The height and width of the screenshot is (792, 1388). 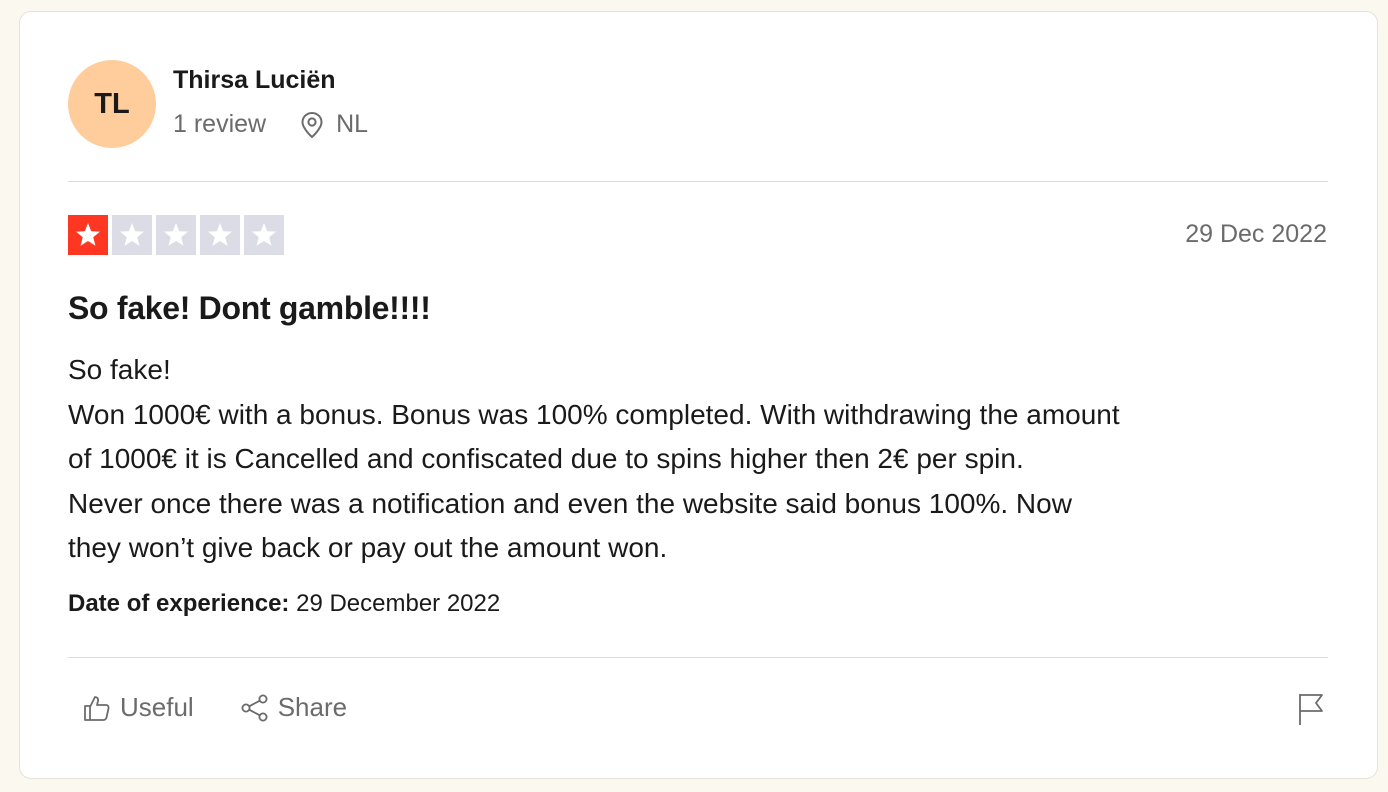 What do you see at coordinates (249, 308) in the screenshot?
I see `review-title: So fake! Dont gamble!!!!` at bounding box center [249, 308].